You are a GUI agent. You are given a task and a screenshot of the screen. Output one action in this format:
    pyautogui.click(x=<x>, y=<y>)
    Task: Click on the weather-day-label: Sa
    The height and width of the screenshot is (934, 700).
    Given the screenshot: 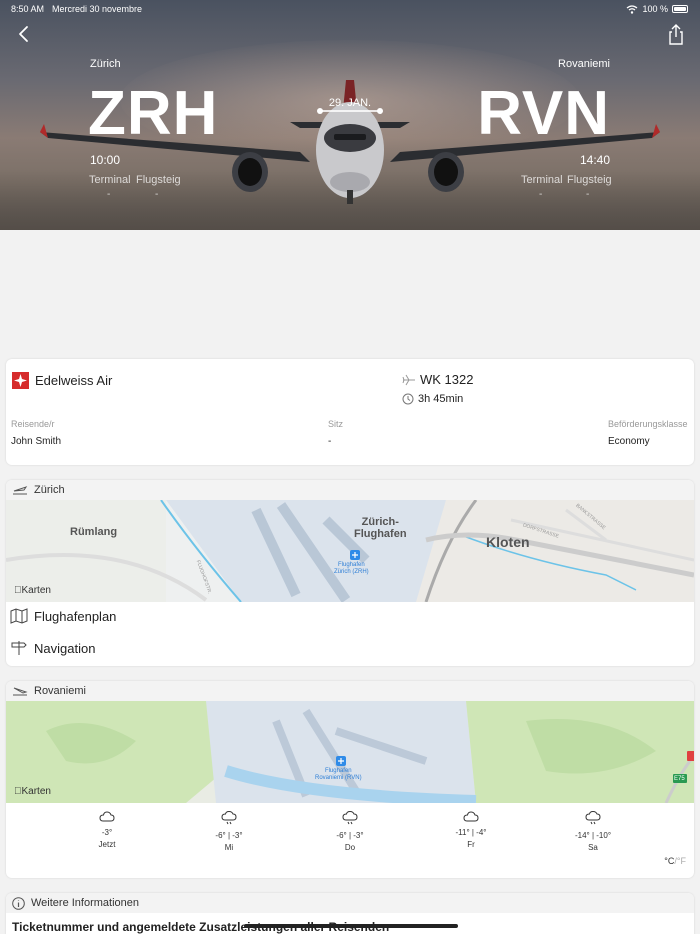 What is the action you would take?
    pyautogui.click(x=593, y=847)
    